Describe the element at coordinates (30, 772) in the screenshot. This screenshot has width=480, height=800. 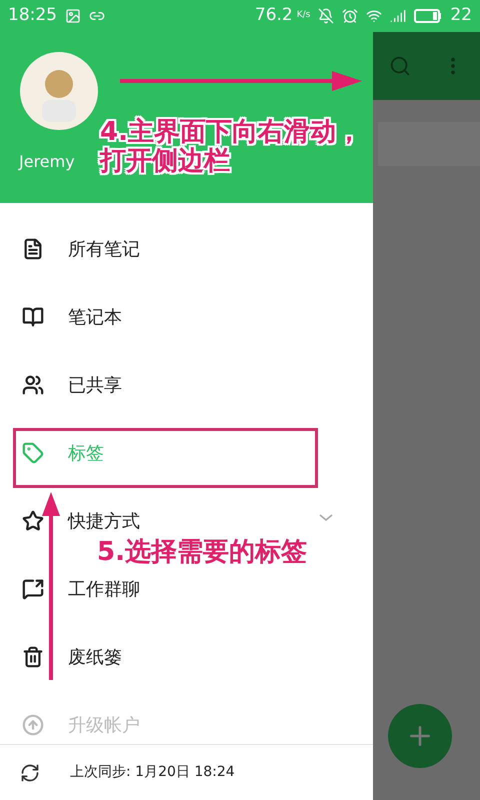
I see `sync-icon` at that location.